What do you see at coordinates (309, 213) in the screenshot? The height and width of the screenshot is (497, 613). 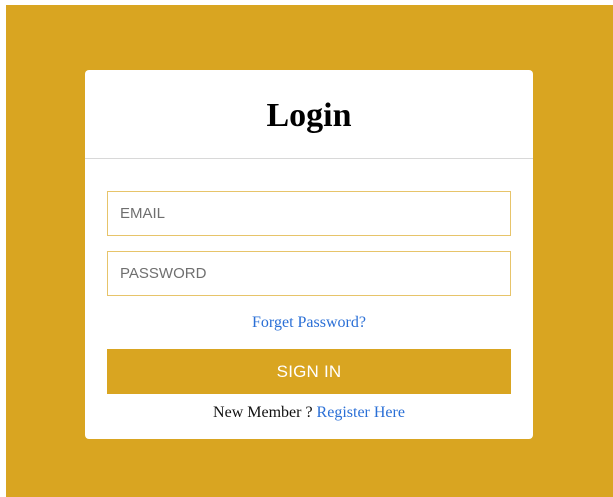 I see `email-field` at bounding box center [309, 213].